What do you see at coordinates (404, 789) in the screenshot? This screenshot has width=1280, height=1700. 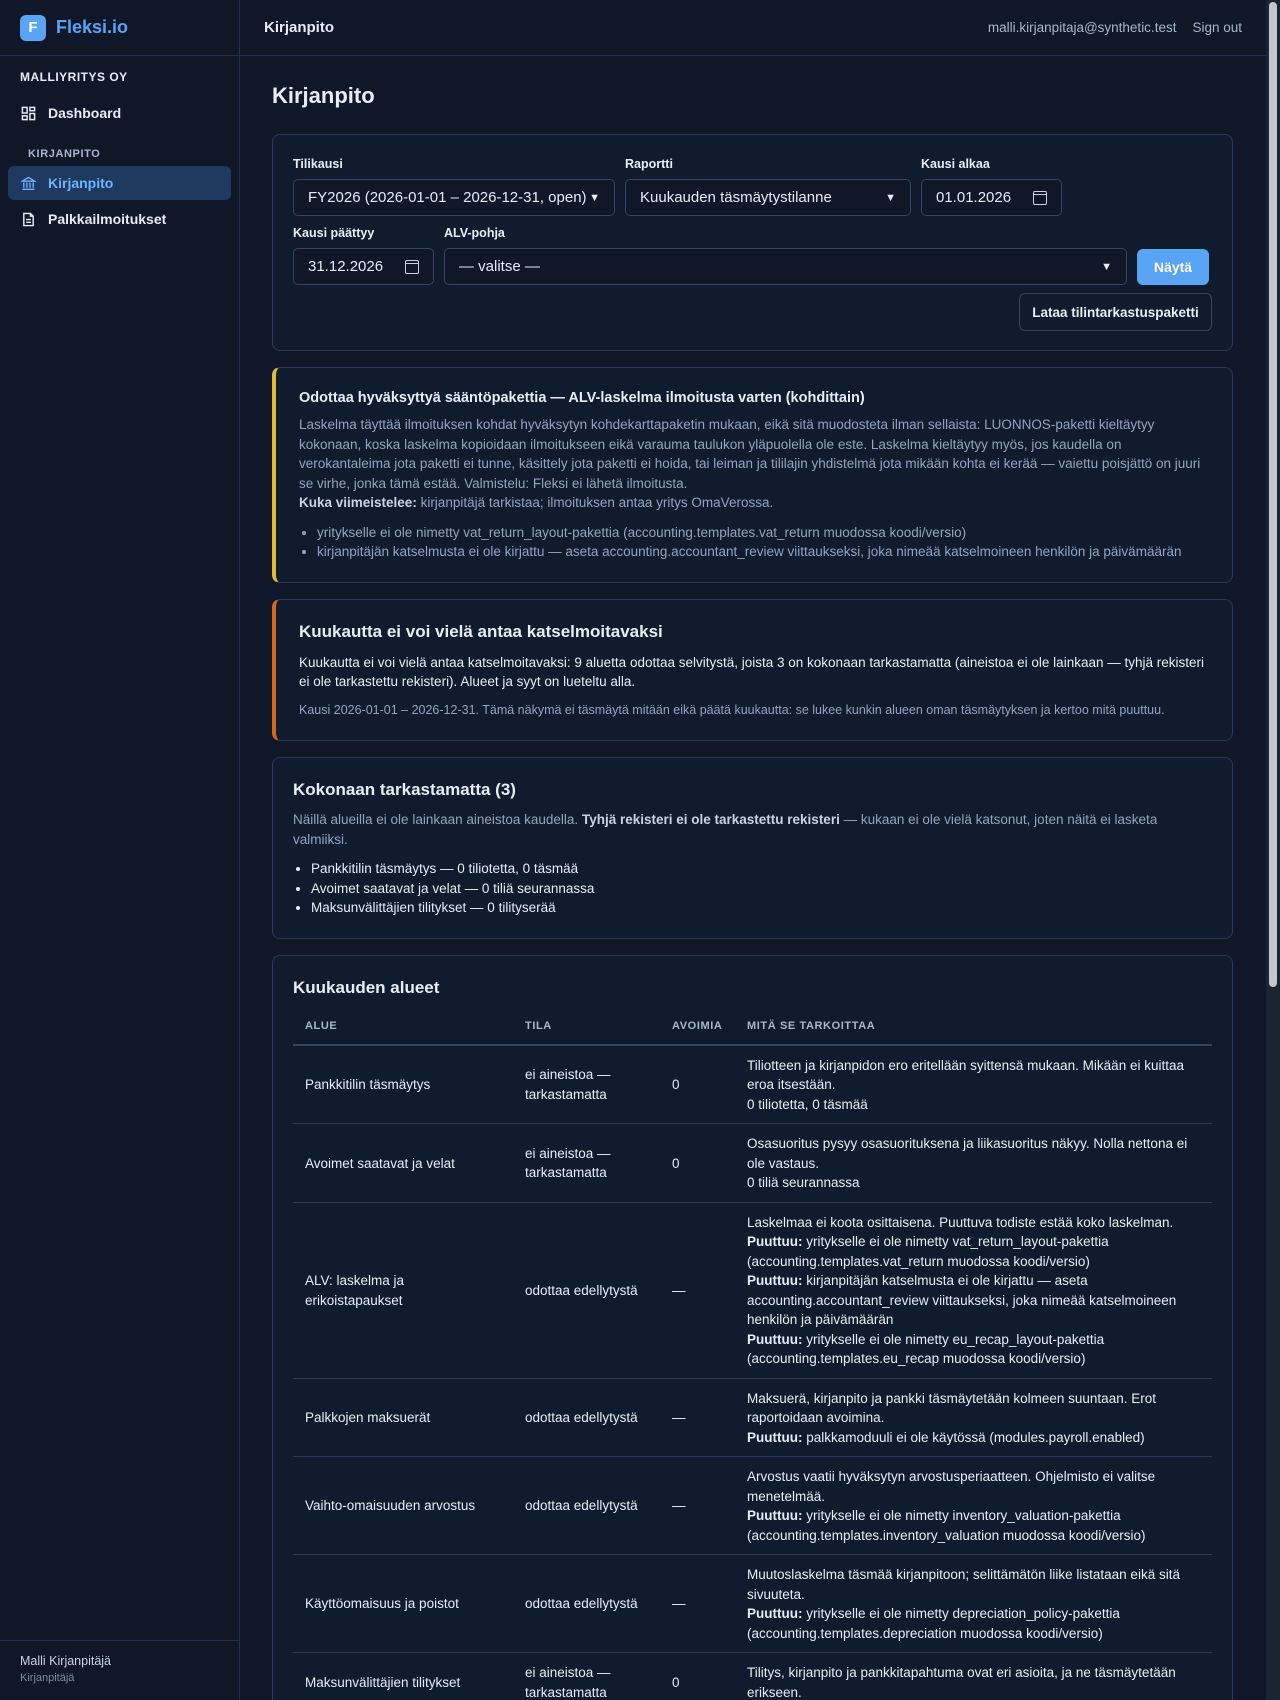 I see `unchecked-title: Kokonaan tarkastamatta (3)` at bounding box center [404, 789].